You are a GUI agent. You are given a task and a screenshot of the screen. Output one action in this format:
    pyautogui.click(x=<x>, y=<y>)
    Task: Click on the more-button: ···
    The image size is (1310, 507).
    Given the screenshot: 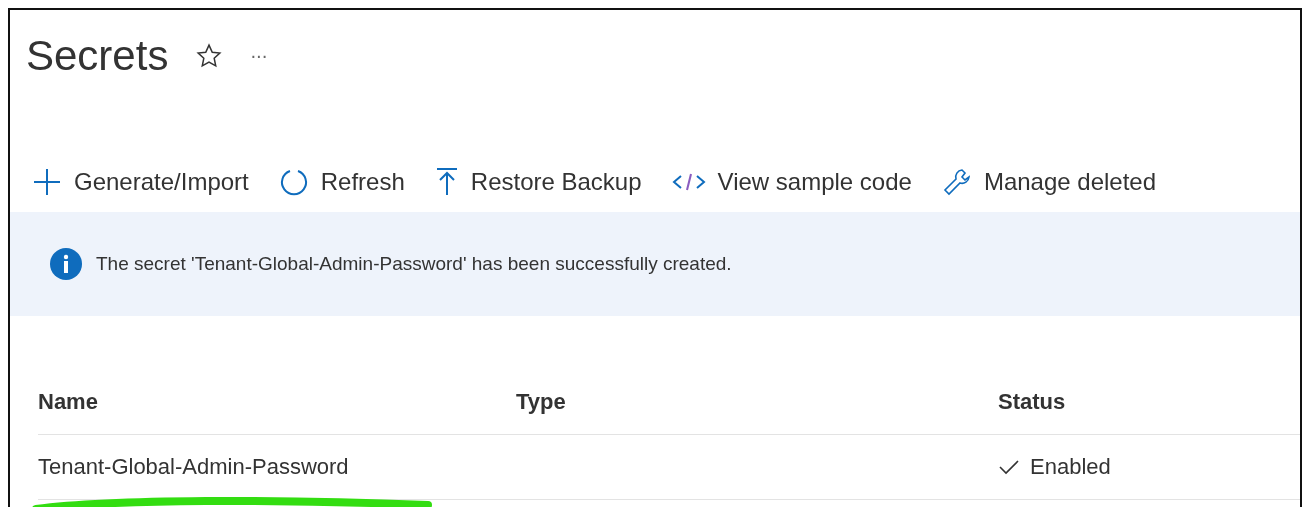 What is the action you would take?
    pyautogui.click(x=259, y=56)
    